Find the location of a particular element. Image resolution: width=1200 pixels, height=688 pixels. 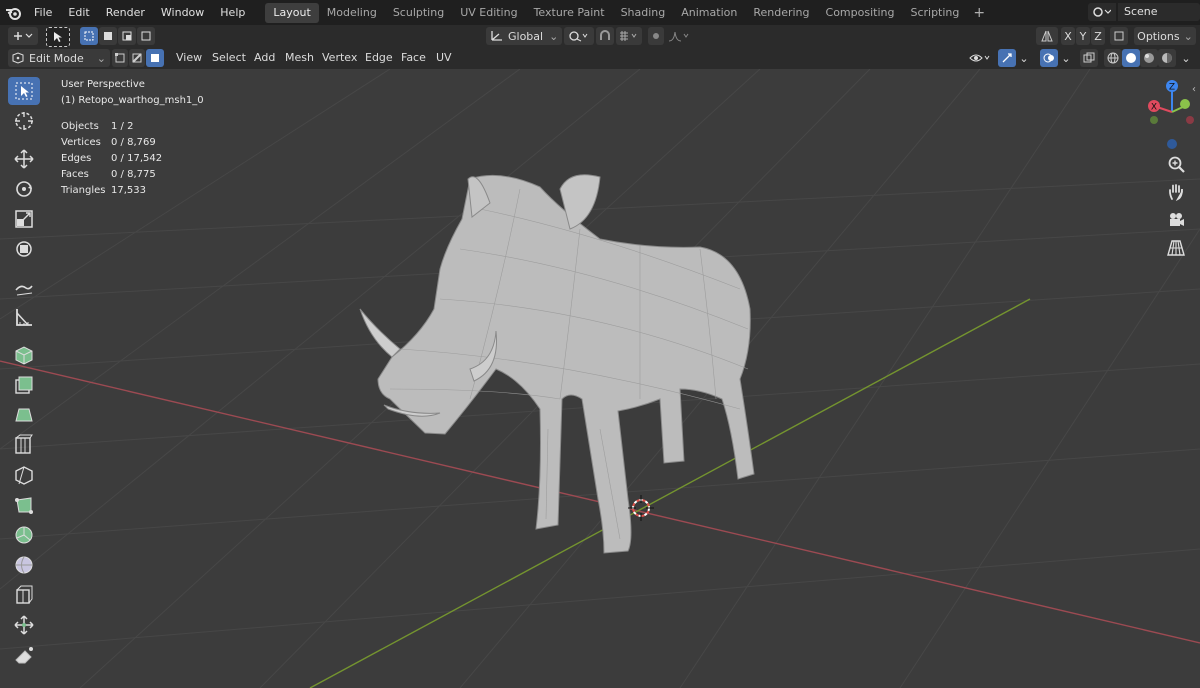

gizmo-y-ball is located at coordinates (1185, 104).